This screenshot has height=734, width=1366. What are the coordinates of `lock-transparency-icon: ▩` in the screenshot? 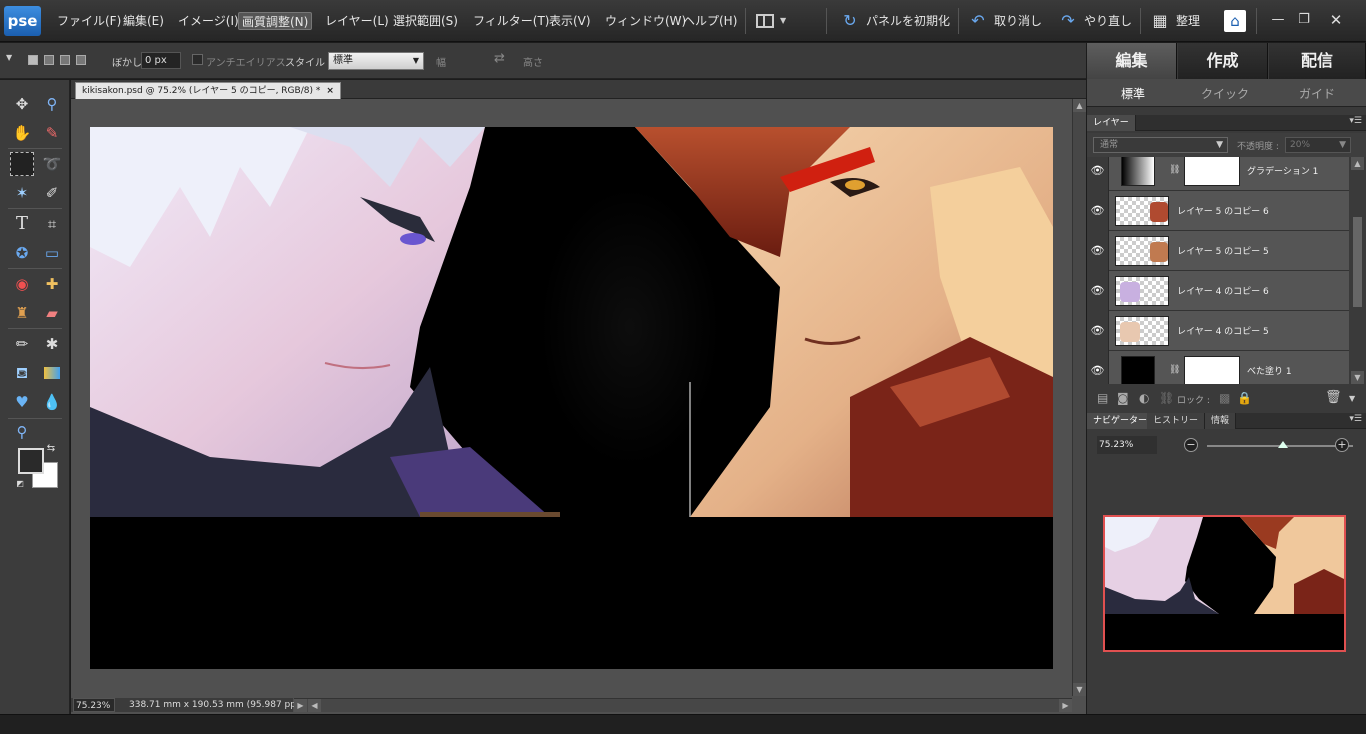 It's located at (1224, 398).